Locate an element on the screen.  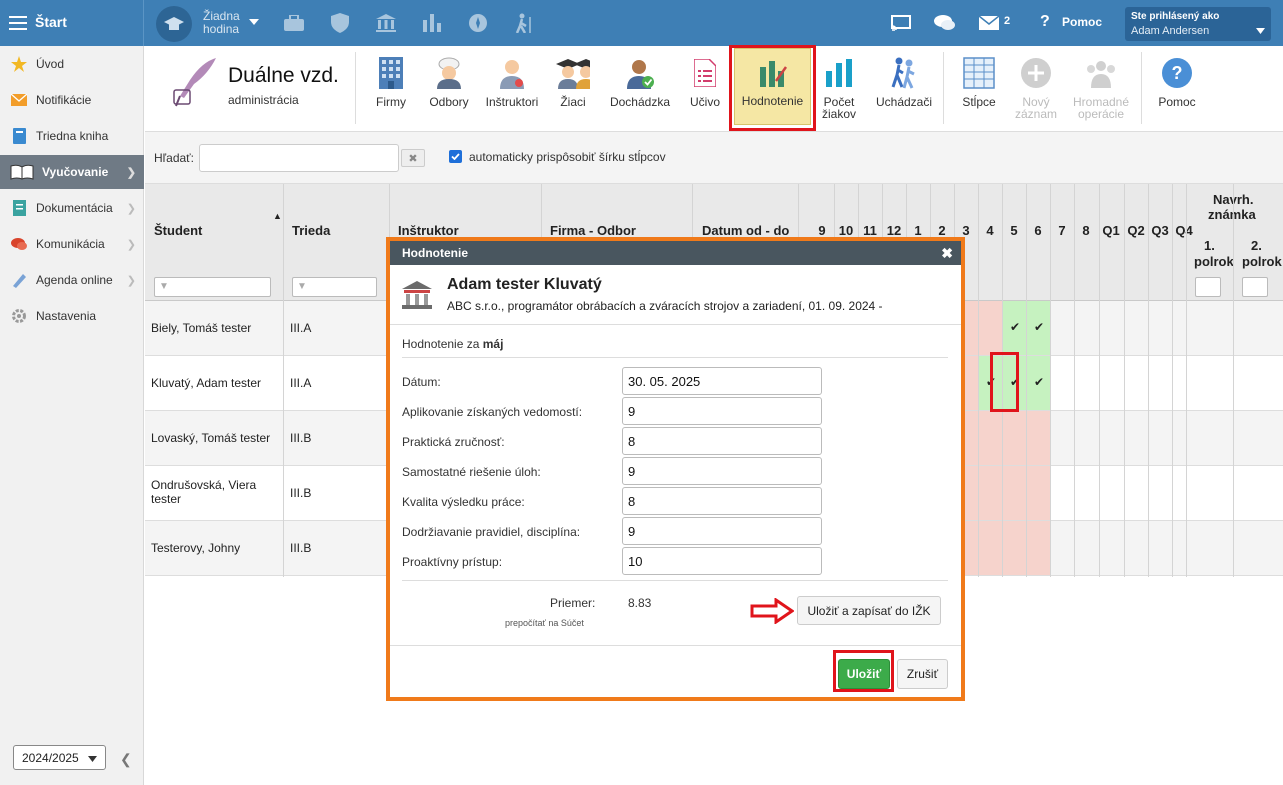
columns-grid-icon is located at coordinates (979, 73).